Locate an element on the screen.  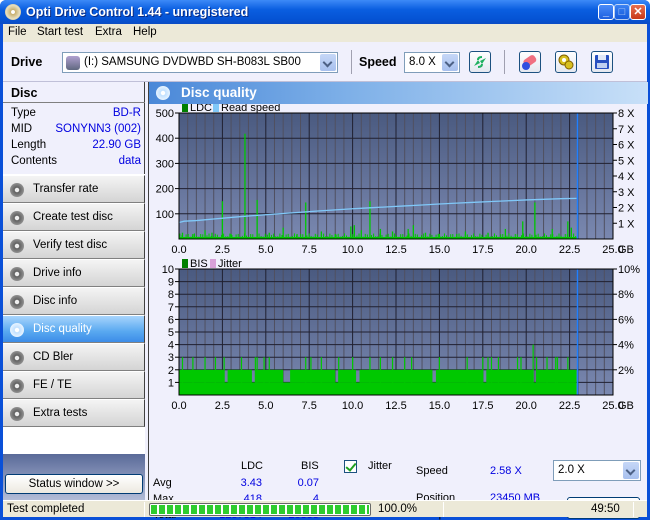
menu-start-test: Start test is located at coordinates (60, 32).